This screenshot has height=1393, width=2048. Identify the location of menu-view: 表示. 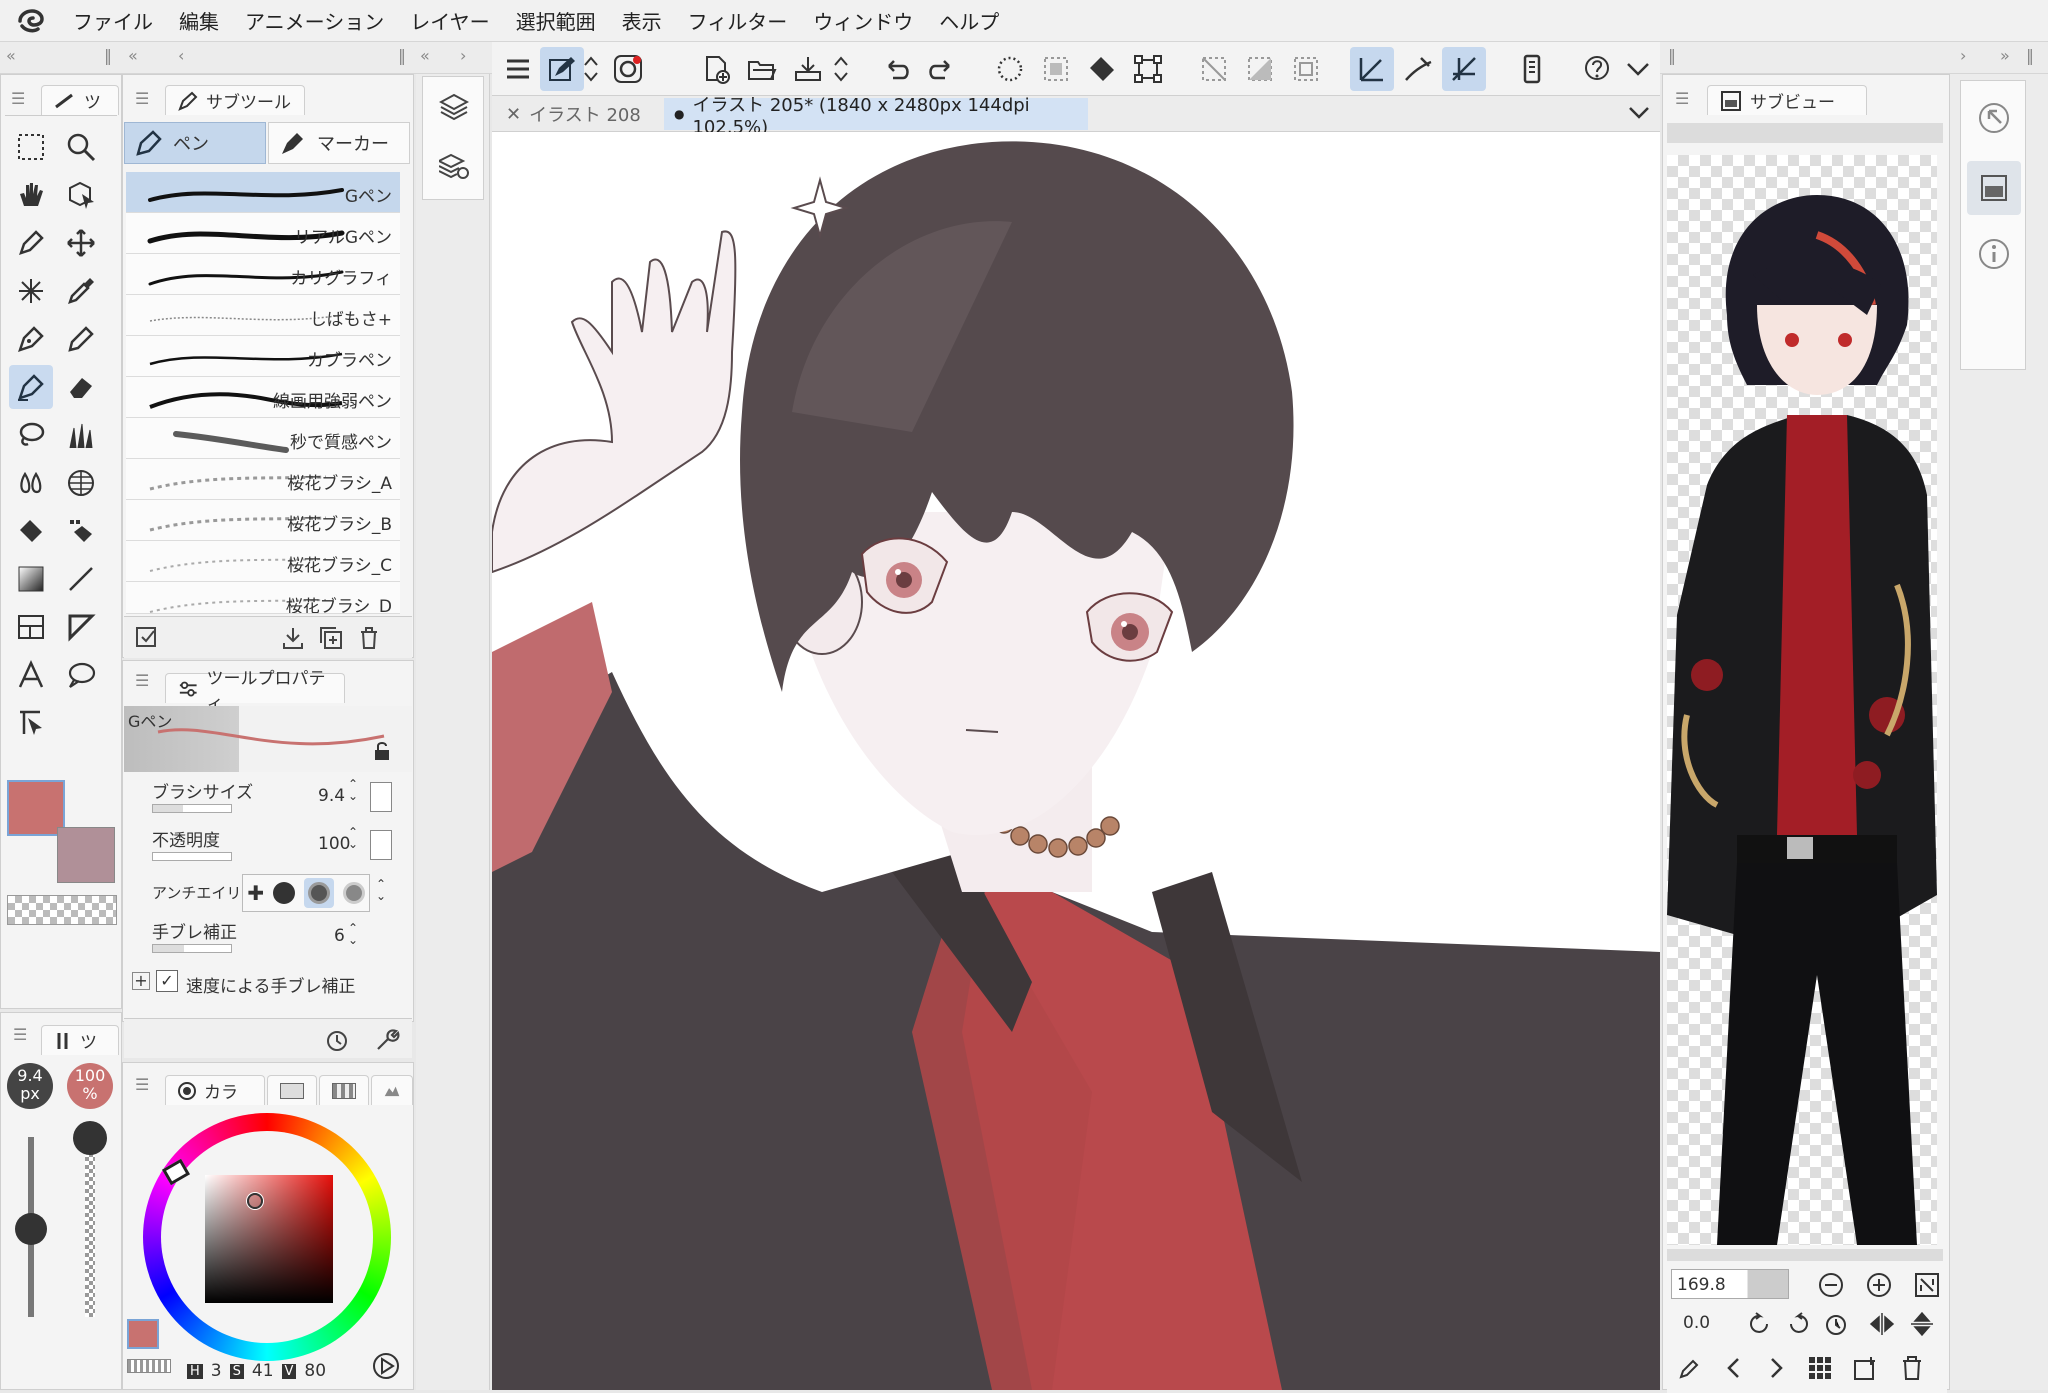
(642, 20).